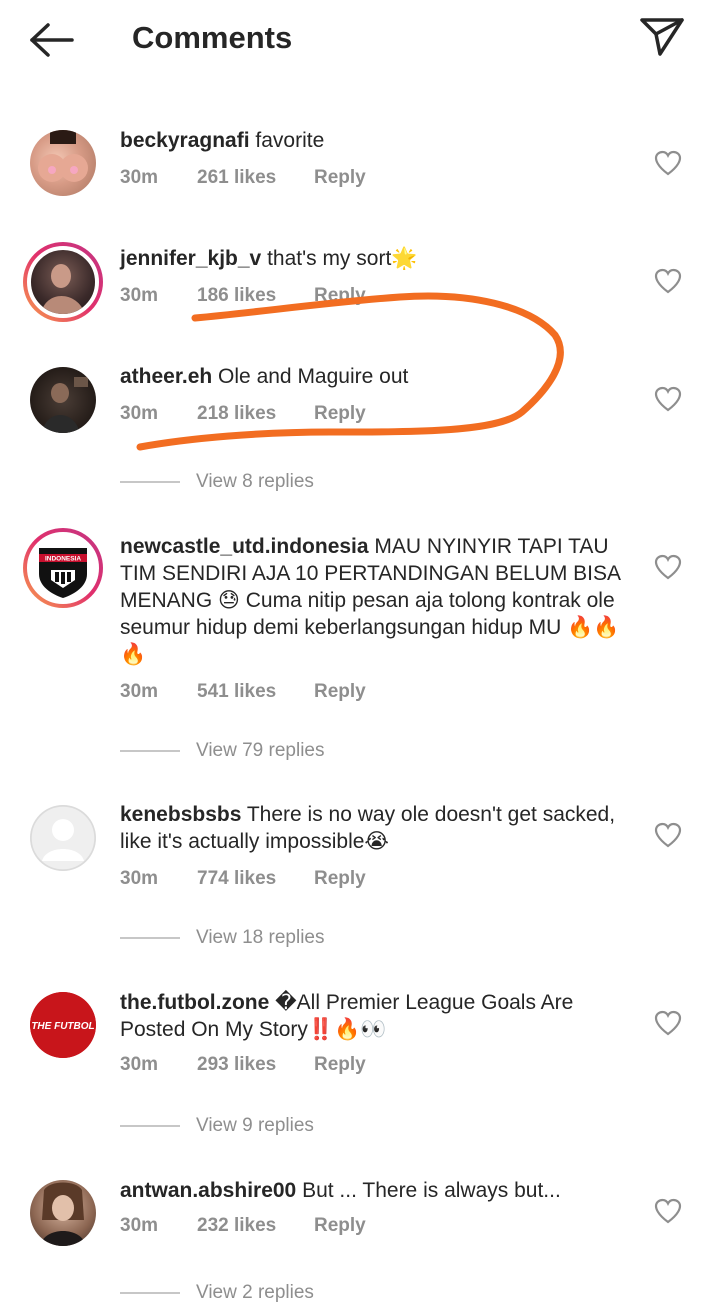  I want to click on view-replies-button: View 8 replies, so click(217, 482).